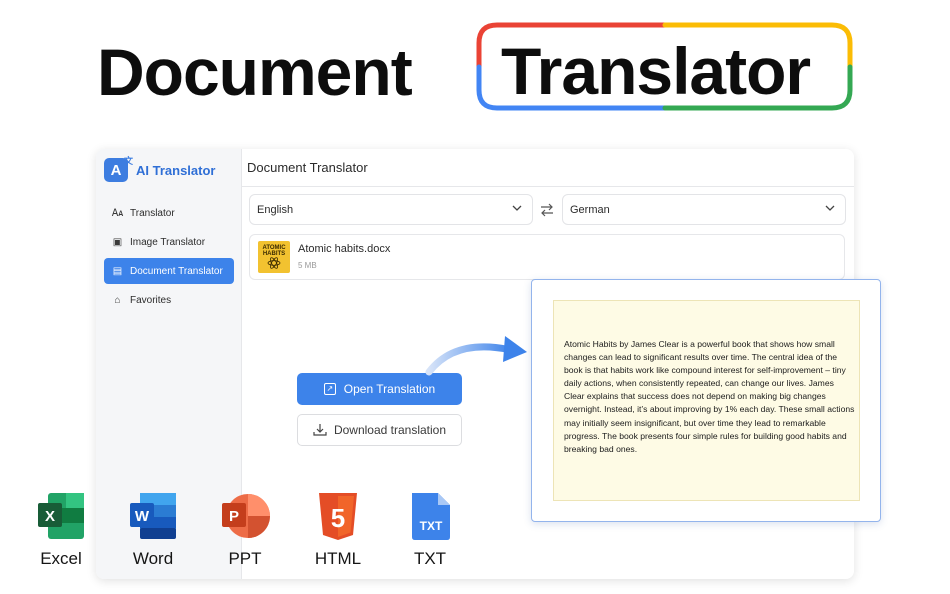 This screenshot has height=594, width=950. I want to click on svg-text: TXT, so click(431, 526).